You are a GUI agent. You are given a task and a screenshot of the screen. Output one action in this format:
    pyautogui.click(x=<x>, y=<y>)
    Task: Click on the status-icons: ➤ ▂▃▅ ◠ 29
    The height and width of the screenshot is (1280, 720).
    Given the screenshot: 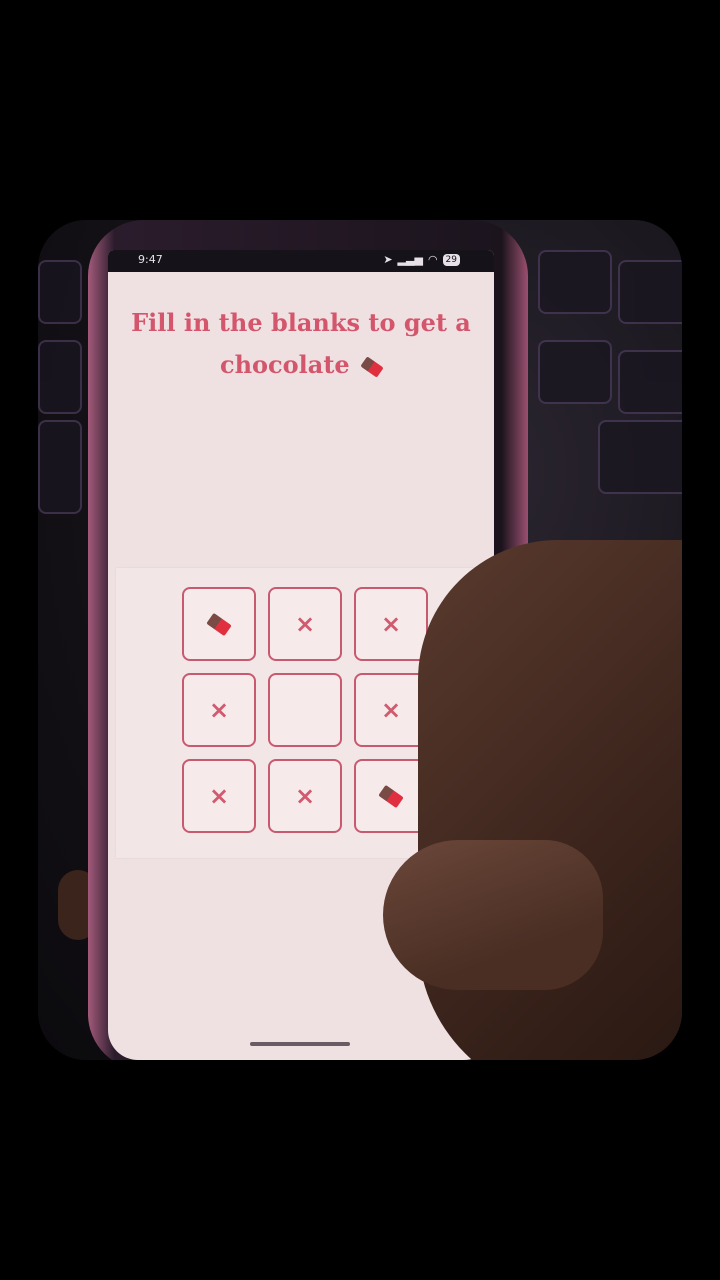 What is the action you would take?
    pyautogui.click(x=421, y=259)
    